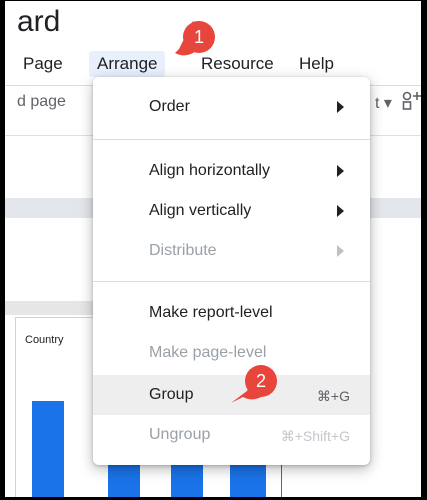 The width and height of the screenshot is (427, 500). What do you see at coordinates (261, 381) in the screenshot?
I see `step-badge-2: 2` at bounding box center [261, 381].